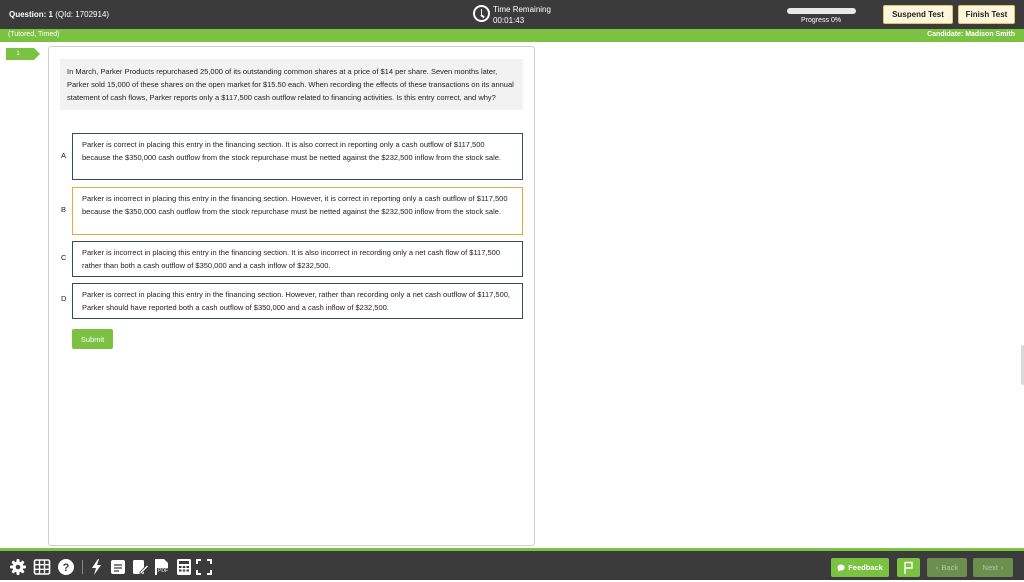 The image size is (1024, 582). Describe the element at coordinates (950, 567) in the screenshot. I see `back-label: Back` at that location.